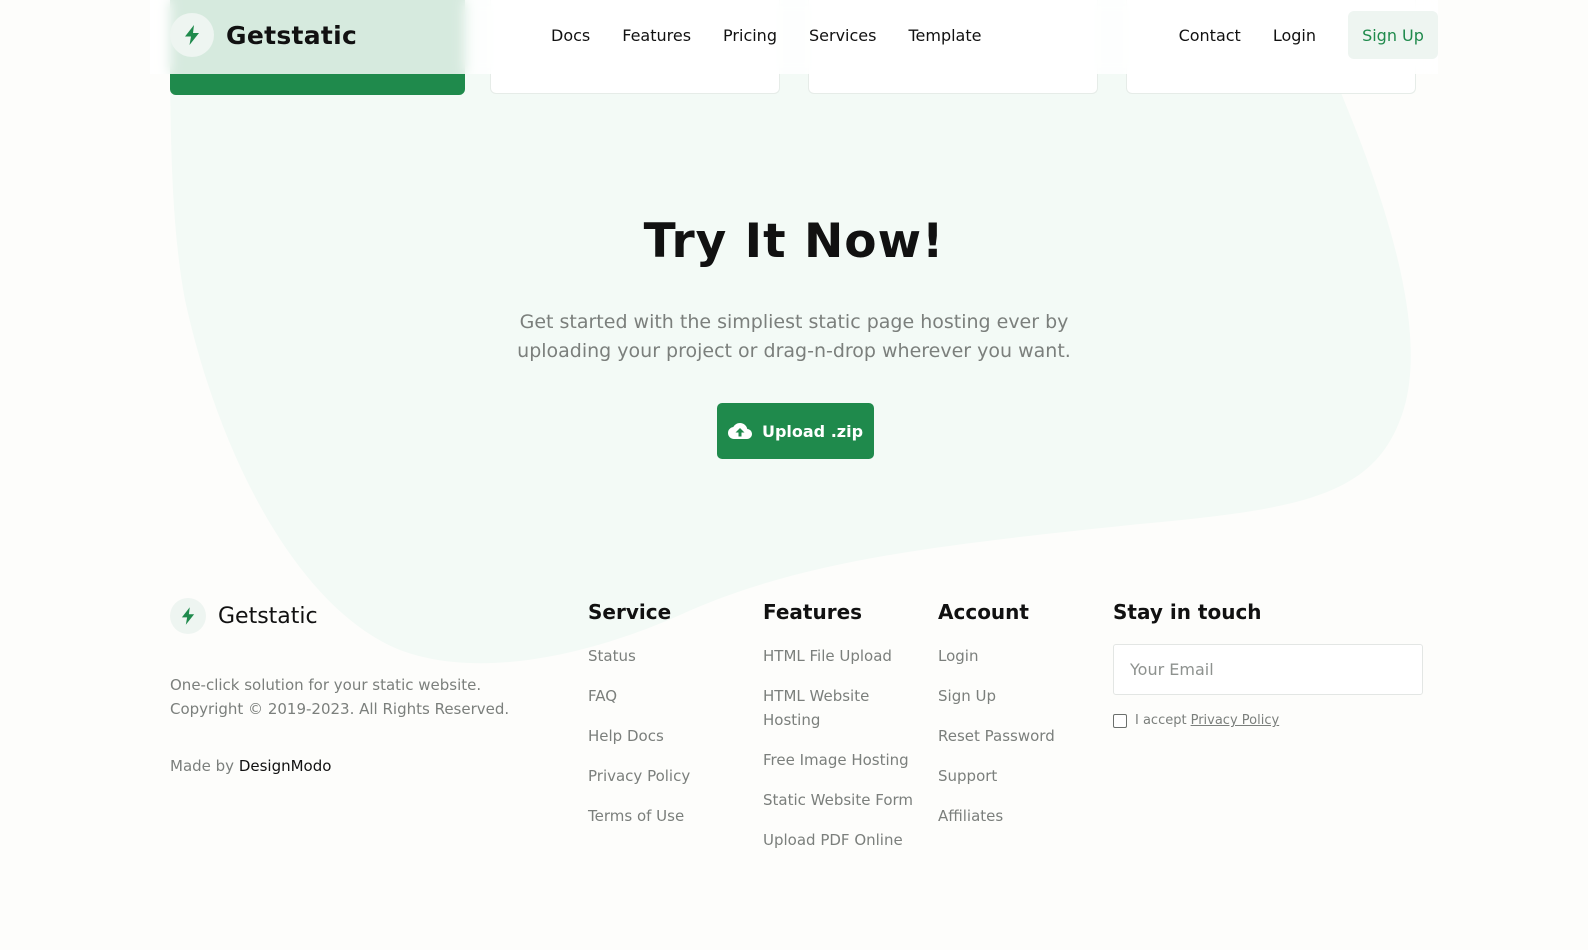 Image resolution: width=1588 pixels, height=950 pixels. What do you see at coordinates (1013, 696) in the screenshot?
I see `footer-link-sign-up: Sign Up` at bounding box center [1013, 696].